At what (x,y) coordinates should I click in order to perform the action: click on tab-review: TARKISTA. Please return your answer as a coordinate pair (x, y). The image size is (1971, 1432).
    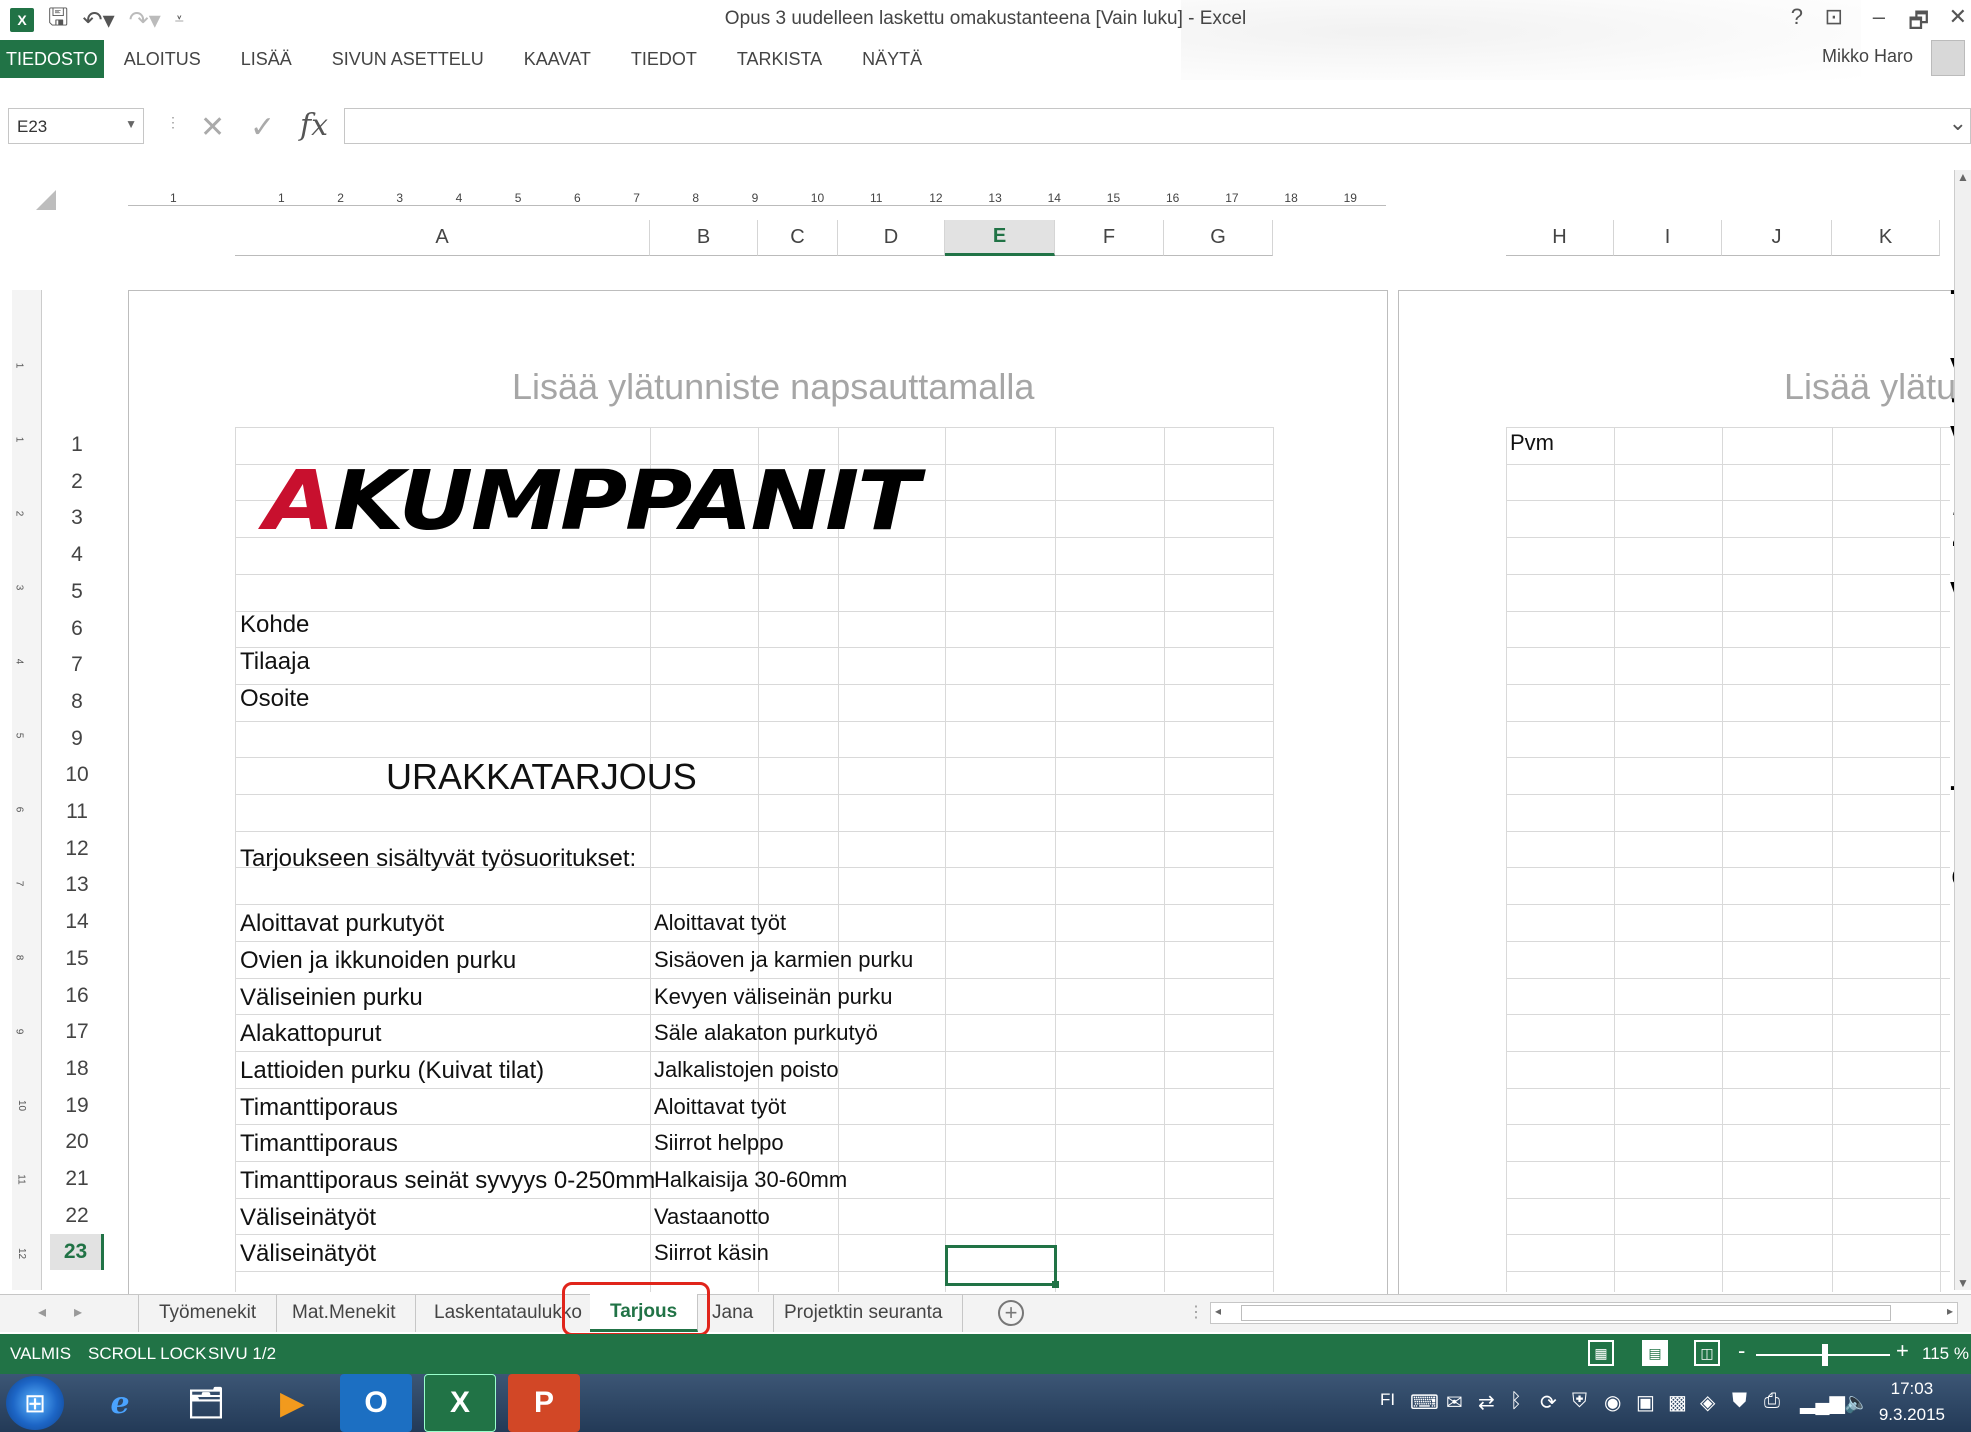
    Looking at the image, I should click on (779, 59).